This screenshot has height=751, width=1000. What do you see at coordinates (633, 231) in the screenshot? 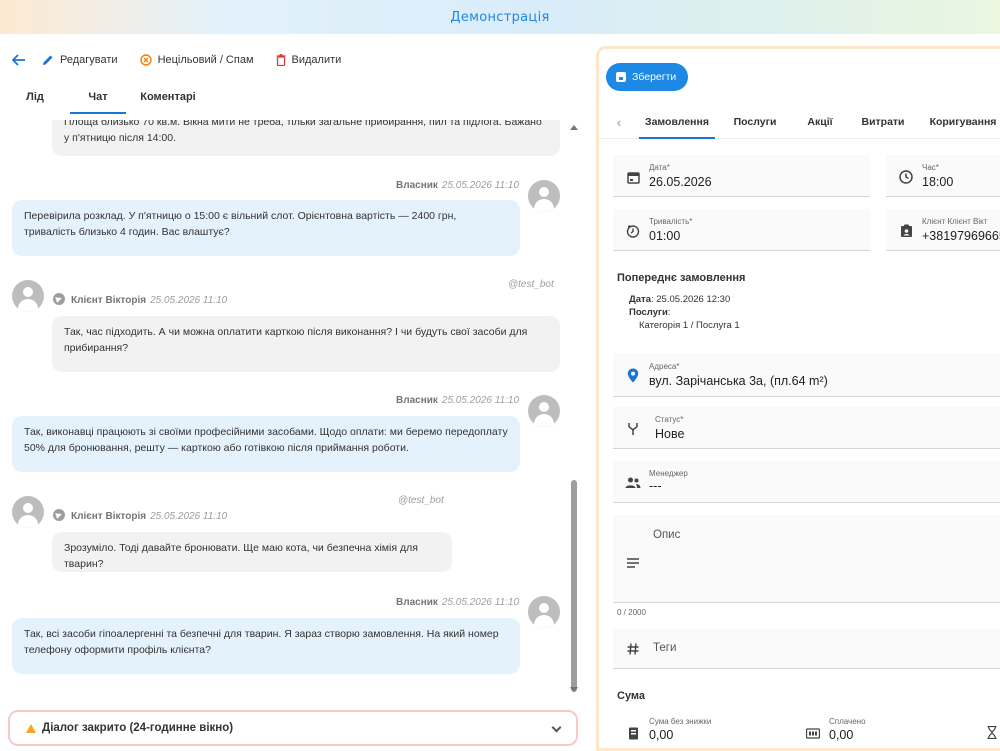
I see `timer-icon` at bounding box center [633, 231].